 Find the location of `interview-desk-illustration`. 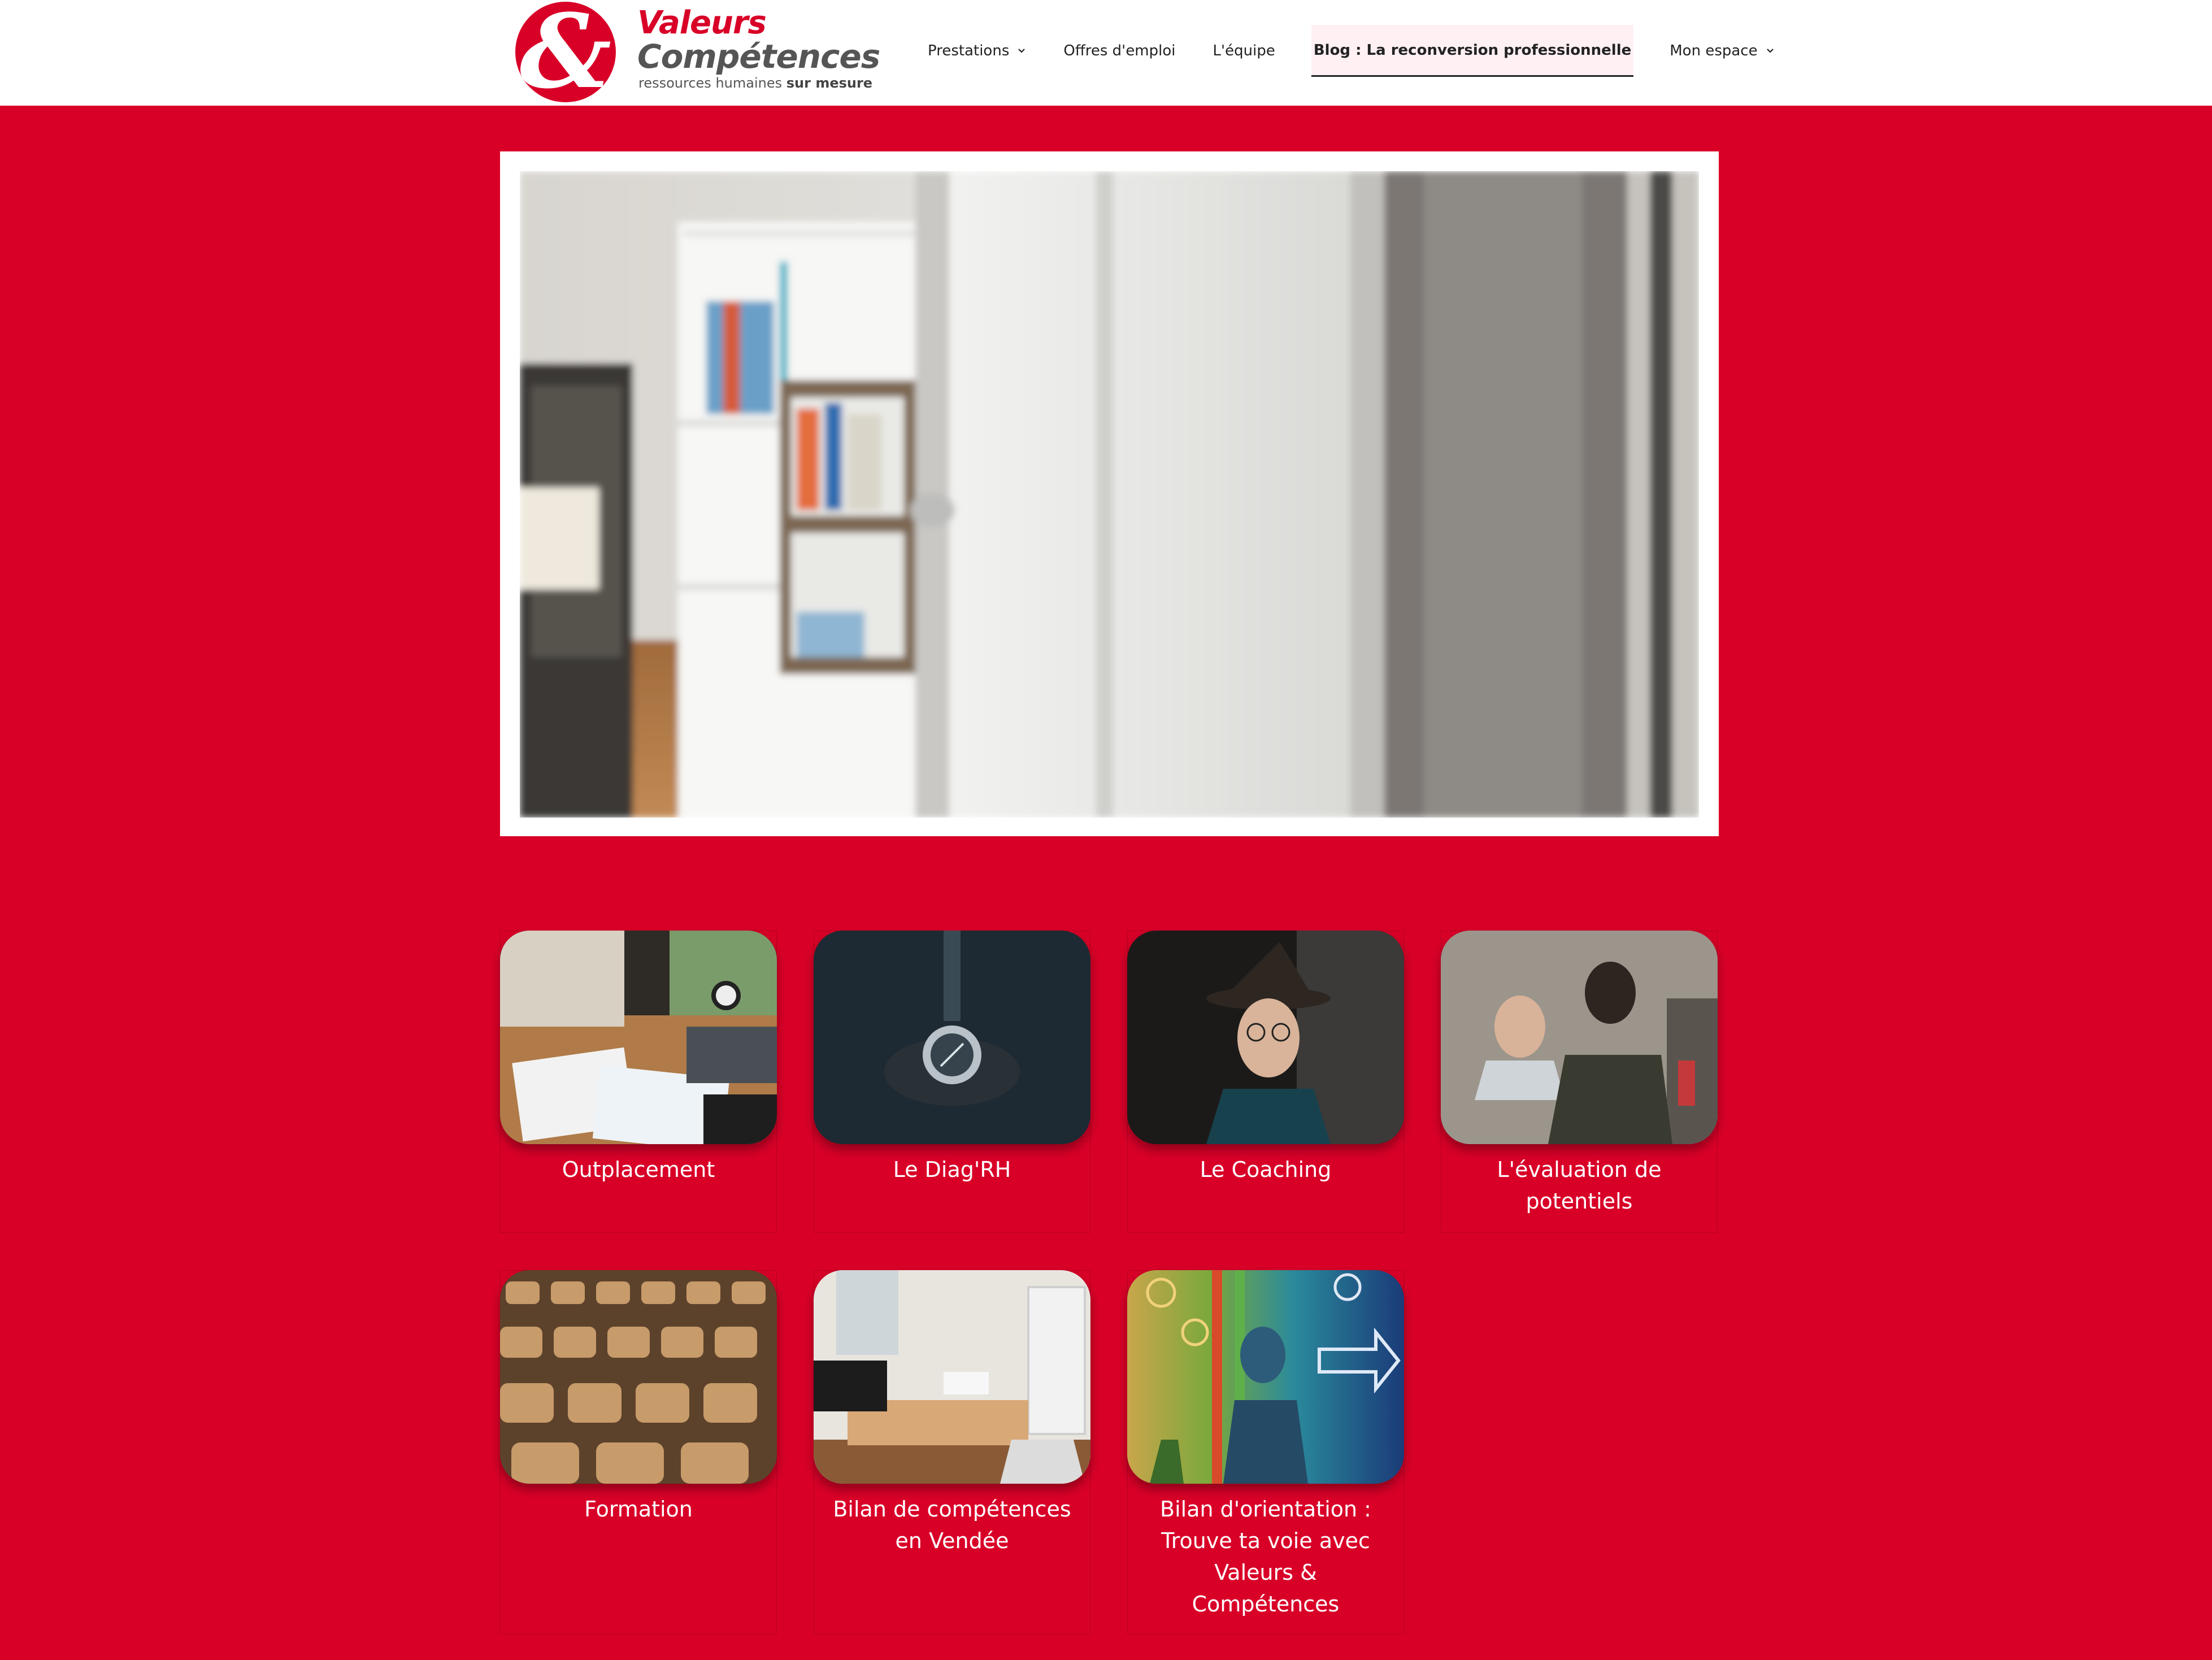

interview-desk-illustration is located at coordinates (639, 1037).